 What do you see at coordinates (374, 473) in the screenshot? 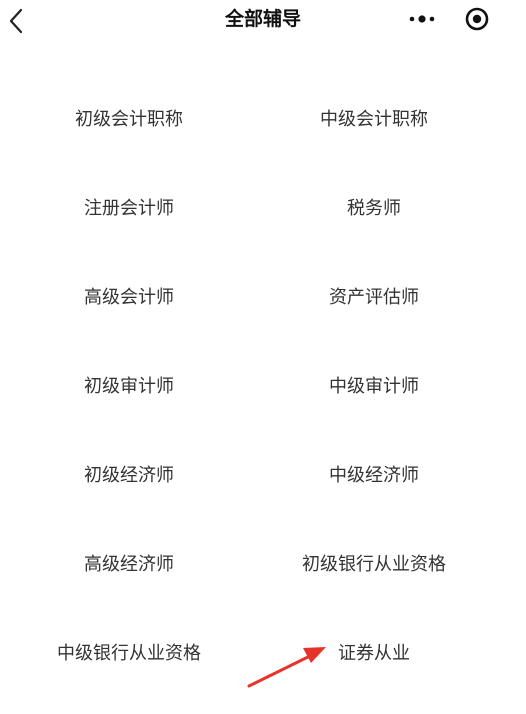
I see `course-item-intermediate-economist: 中级经济师` at bounding box center [374, 473].